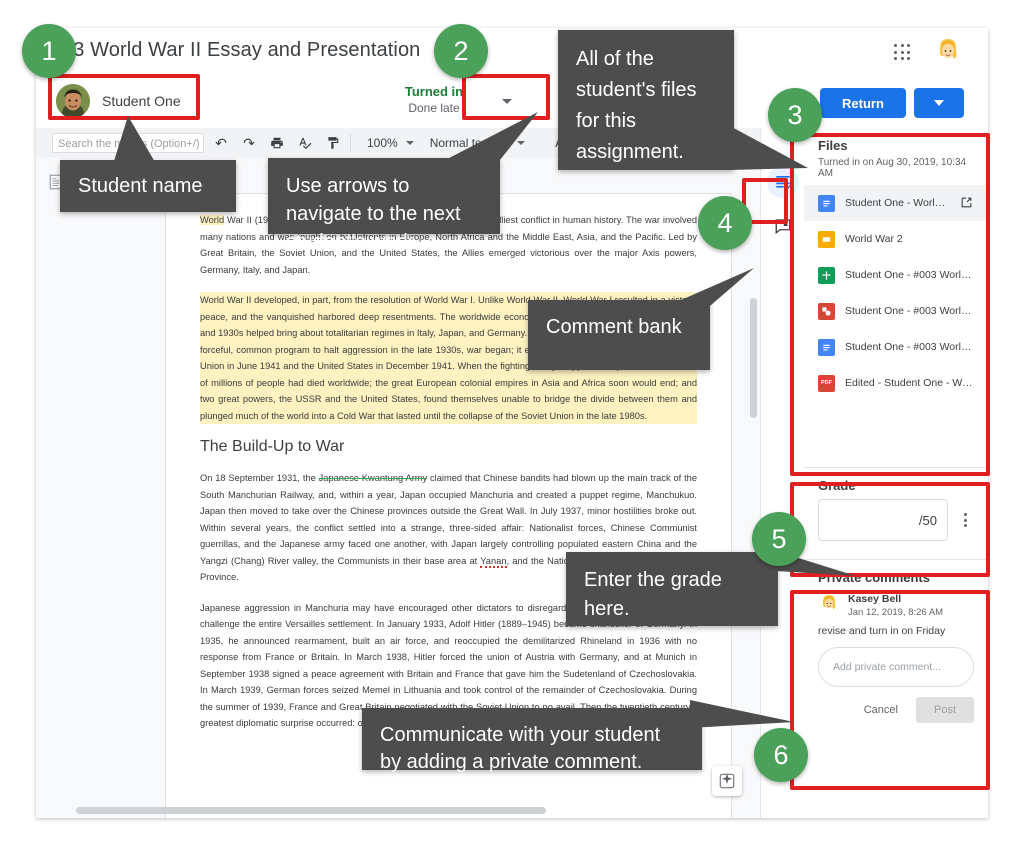 The image size is (1024, 848). I want to click on toolbar-divider, so click(350, 143).